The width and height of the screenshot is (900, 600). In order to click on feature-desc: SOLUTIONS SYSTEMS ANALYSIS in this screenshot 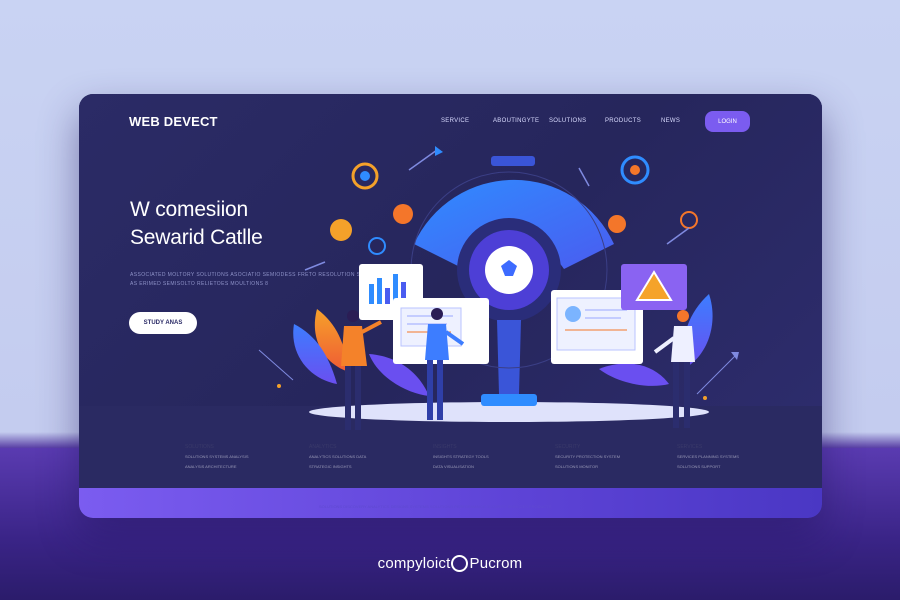, I will do `click(217, 456)`.